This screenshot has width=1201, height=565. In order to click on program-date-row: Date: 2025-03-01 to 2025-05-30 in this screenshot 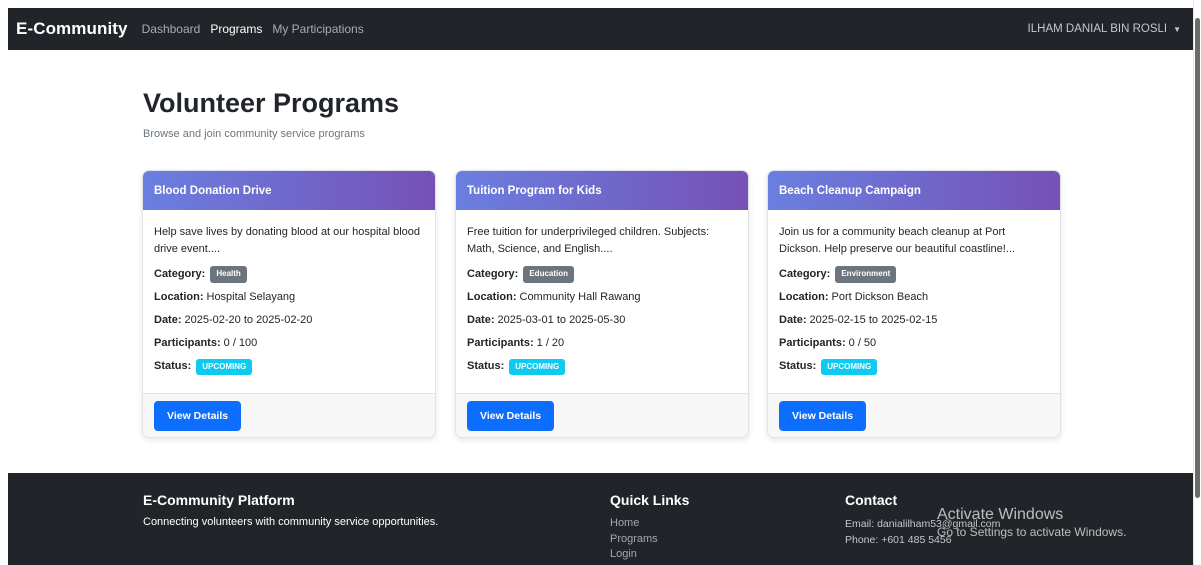, I will do `click(602, 320)`.